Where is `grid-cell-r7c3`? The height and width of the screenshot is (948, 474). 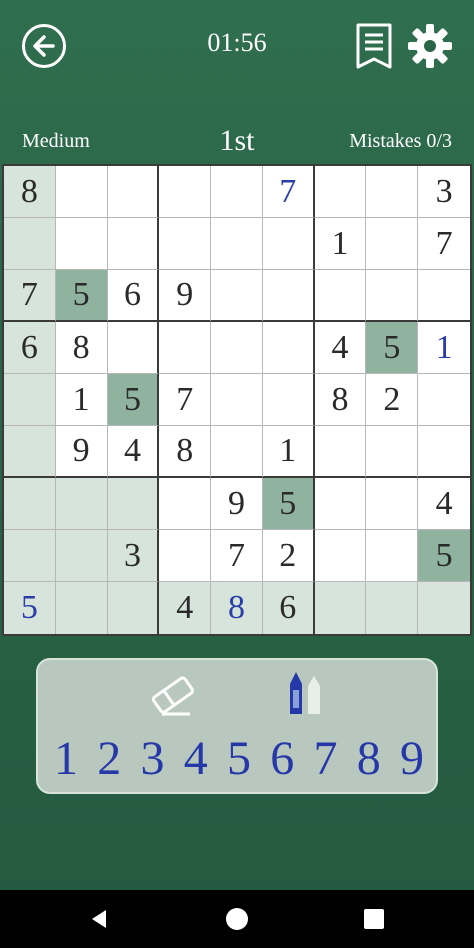
grid-cell-r7c3 is located at coordinates (133, 504).